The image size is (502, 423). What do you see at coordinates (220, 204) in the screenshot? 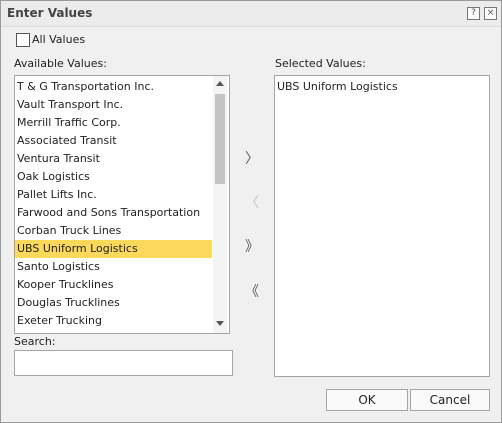
I see `available-list-scrollbar` at bounding box center [220, 204].